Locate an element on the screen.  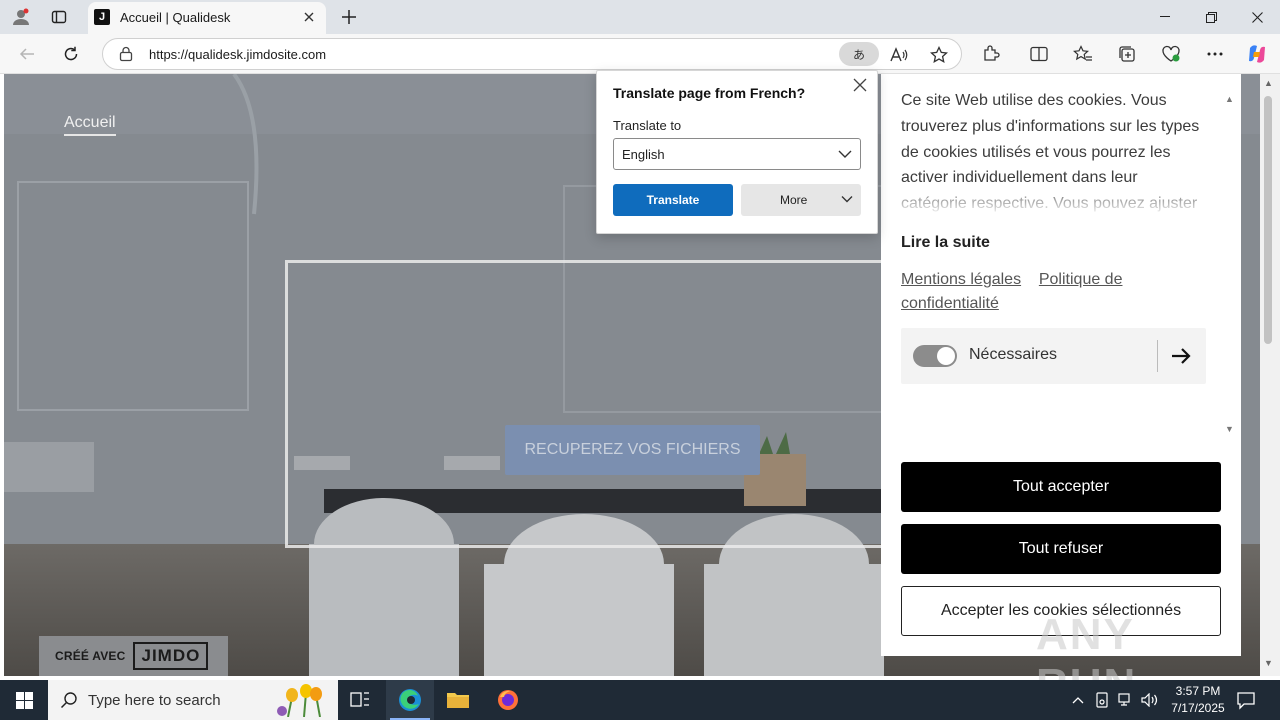
arrow-right-icon is located at coordinates (1181, 356).